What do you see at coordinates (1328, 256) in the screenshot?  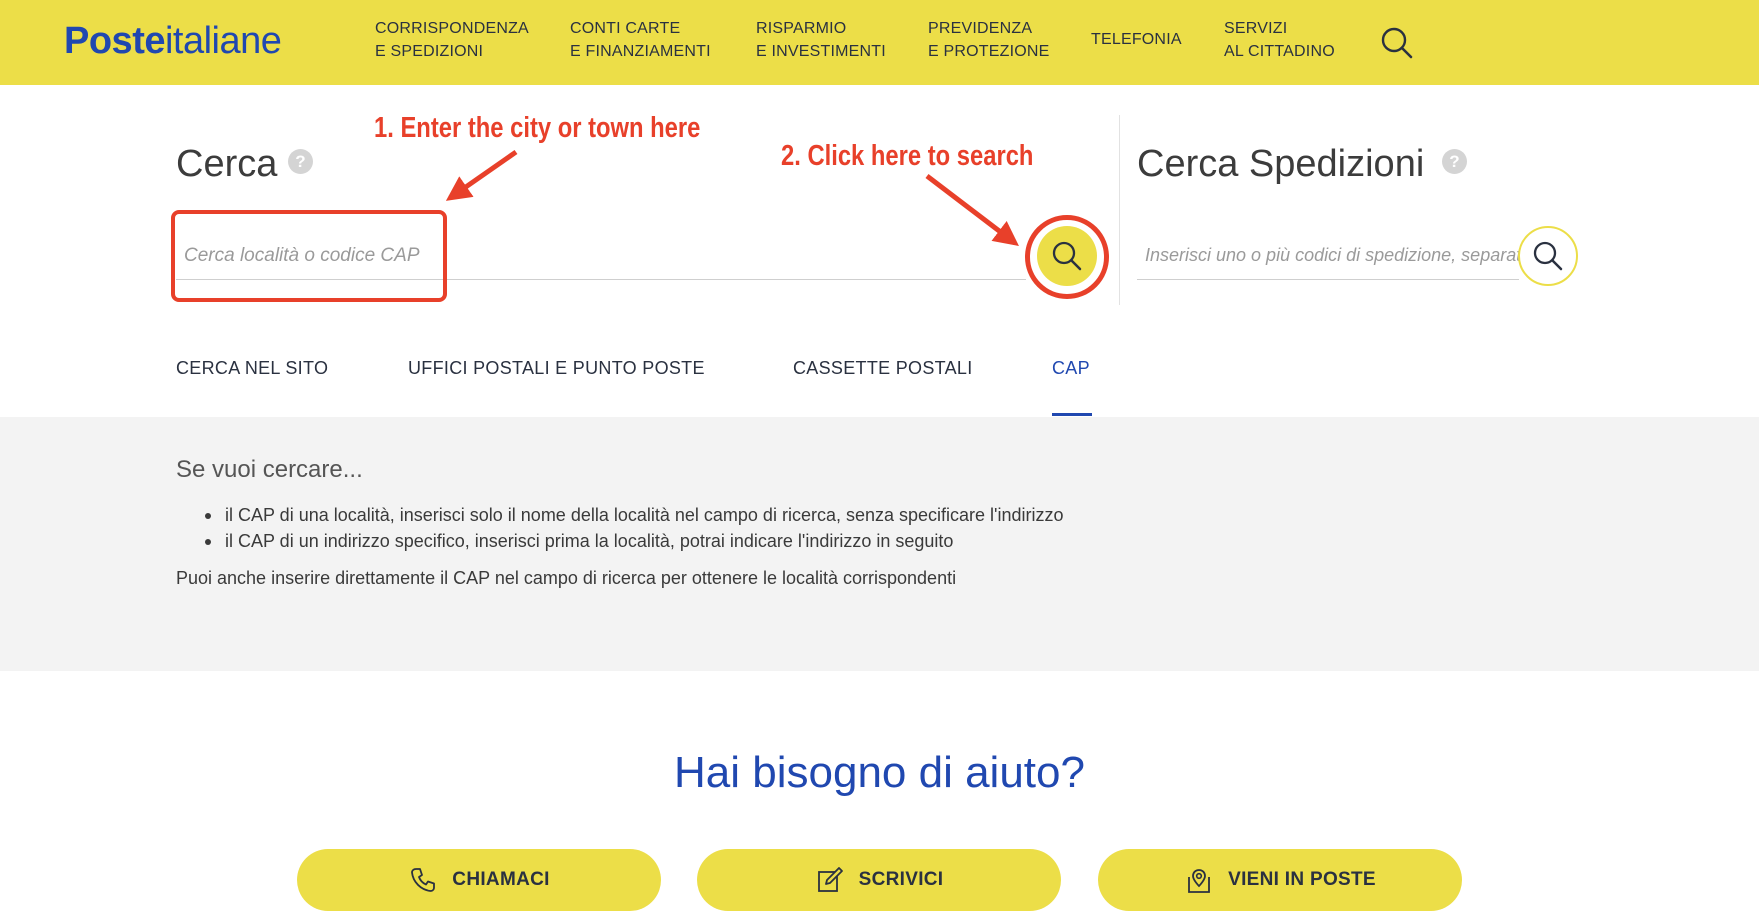 I see `shipment-code-input` at bounding box center [1328, 256].